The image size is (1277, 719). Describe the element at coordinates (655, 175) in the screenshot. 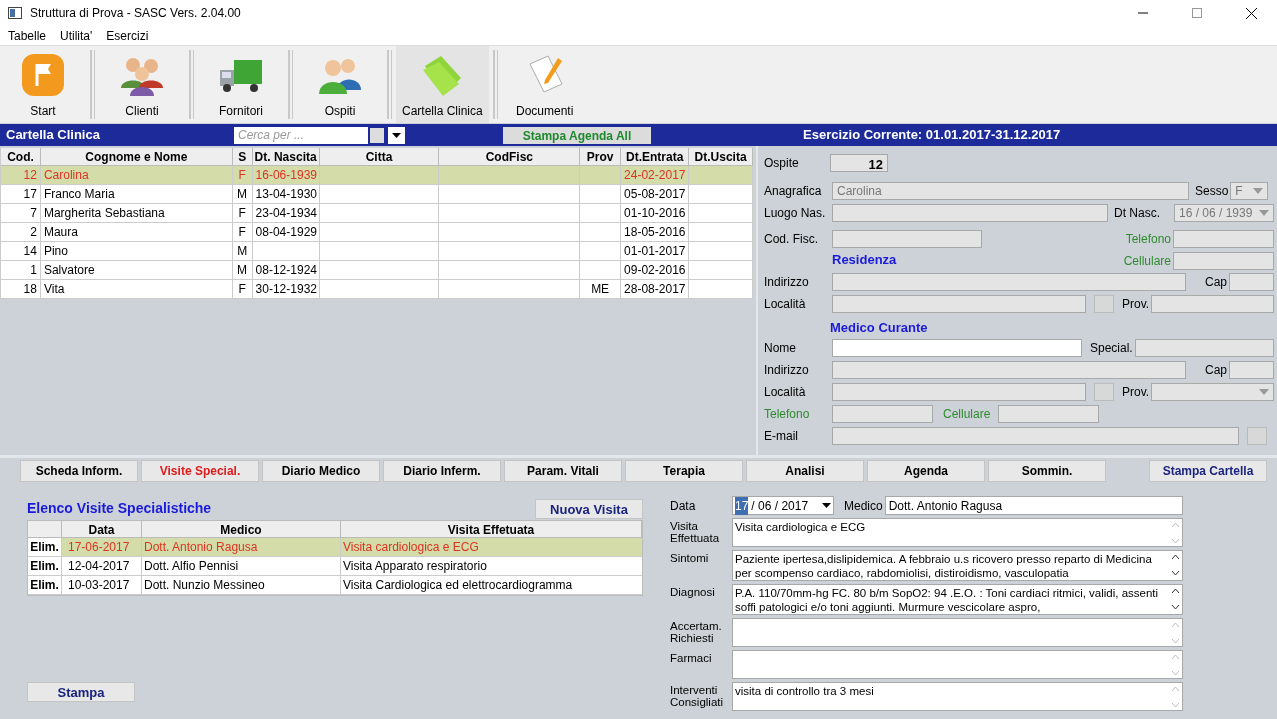

I see `table-cell: 24-02-2017` at that location.